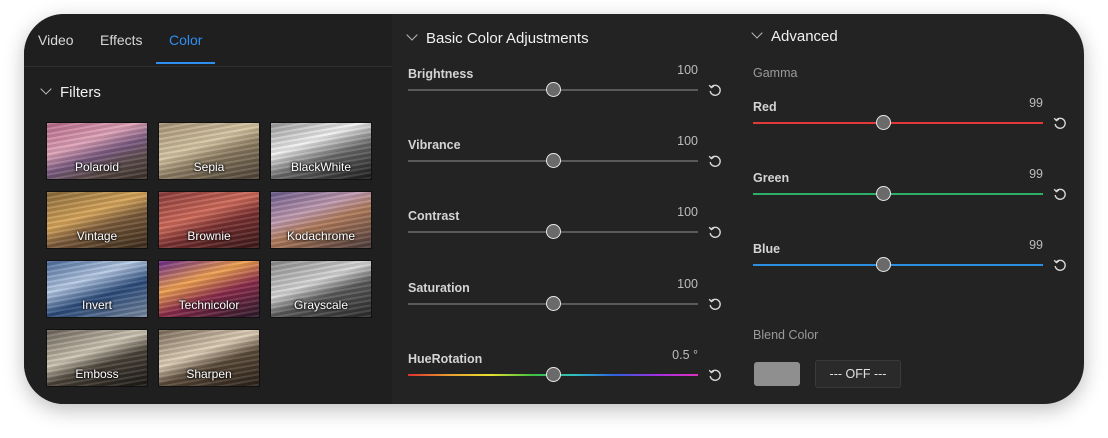  Describe the element at coordinates (209, 151) in the screenshot. I see `filter-sepia: Sepia` at that location.